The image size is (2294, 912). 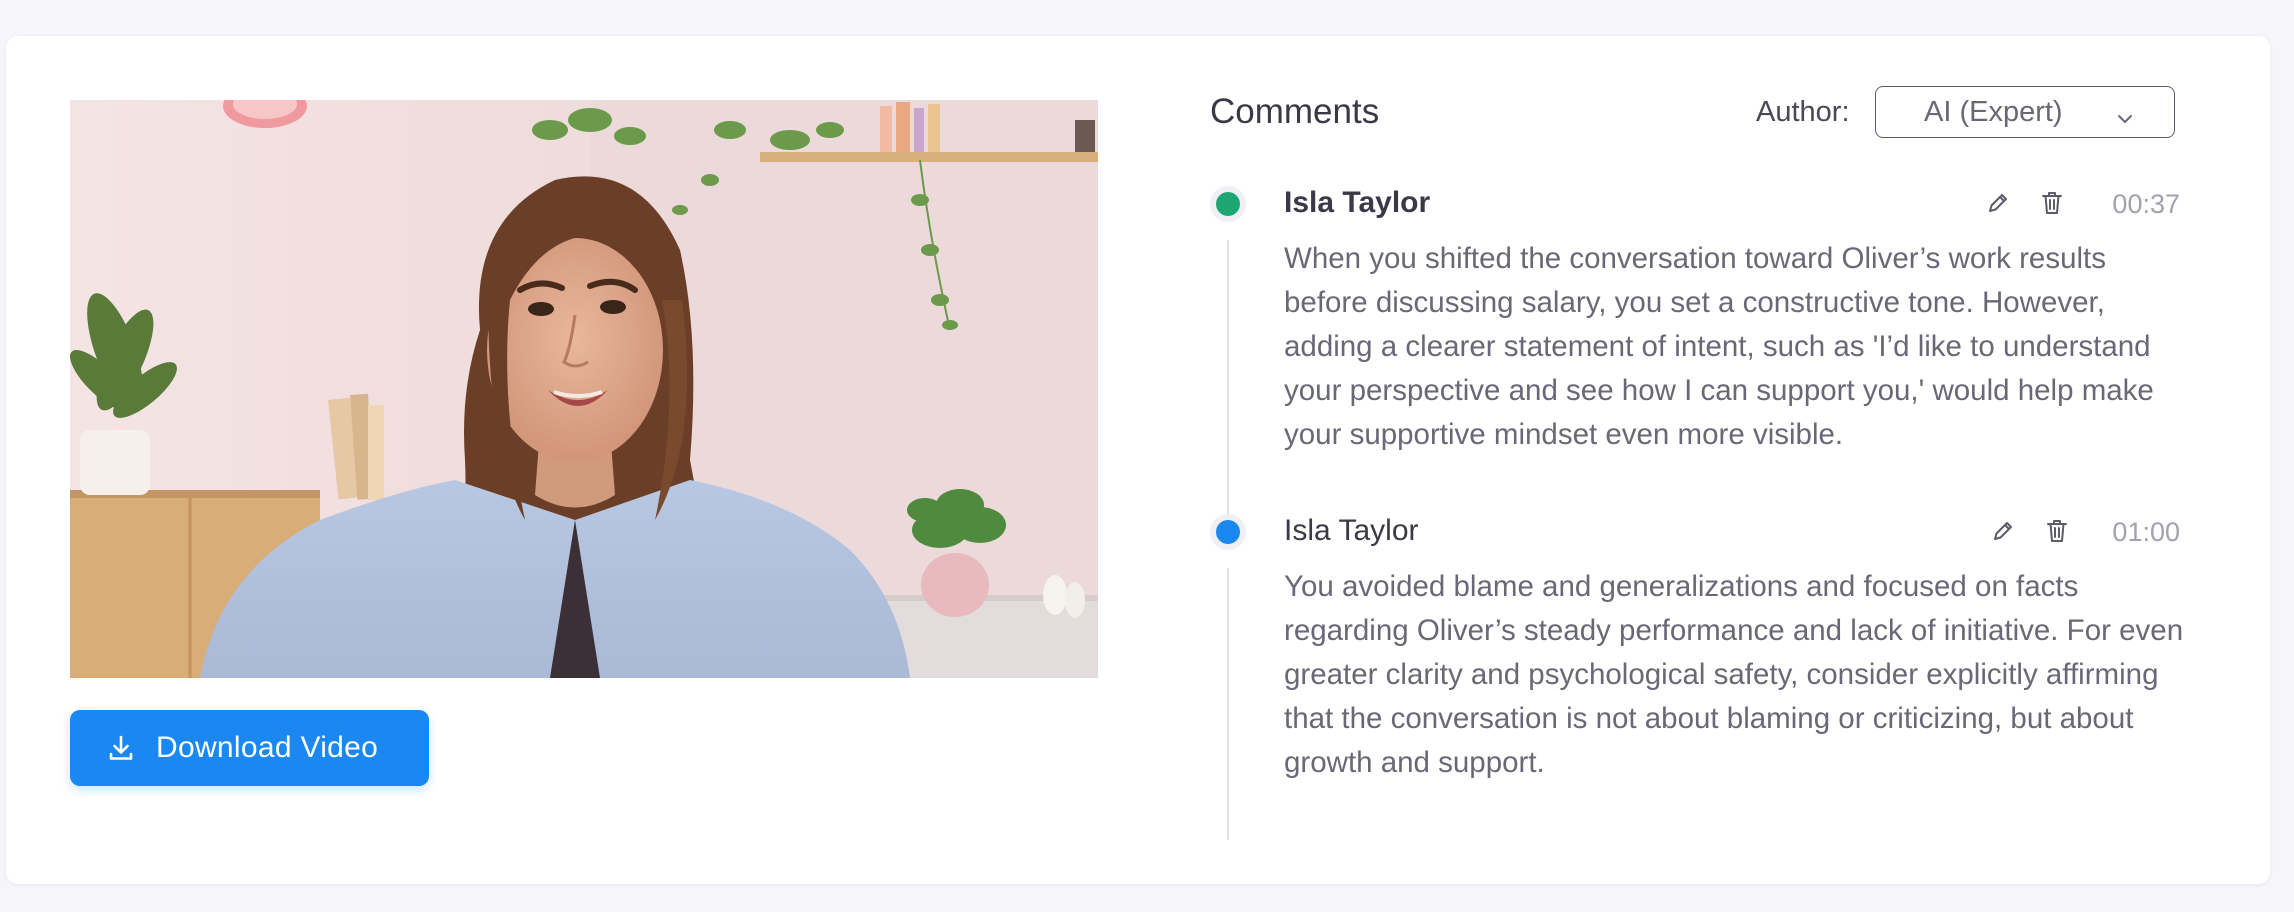 What do you see at coordinates (2146, 204) in the screenshot?
I see `comment-timestamp: 00:37` at bounding box center [2146, 204].